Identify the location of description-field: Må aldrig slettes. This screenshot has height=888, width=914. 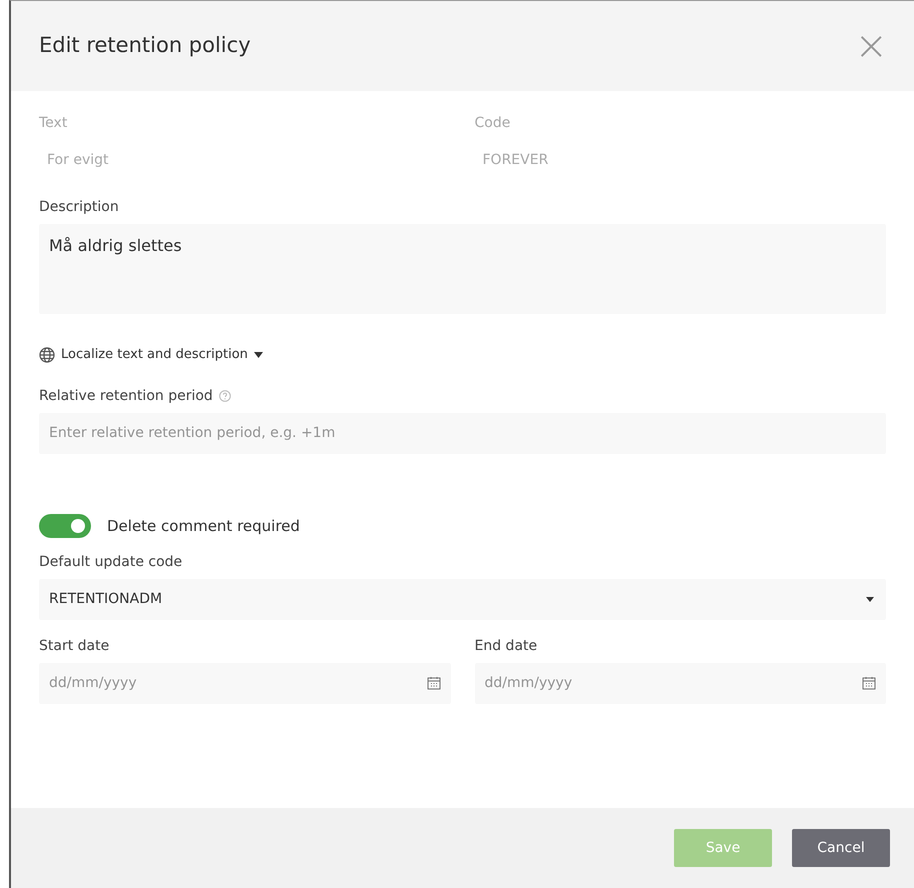
(462, 269).